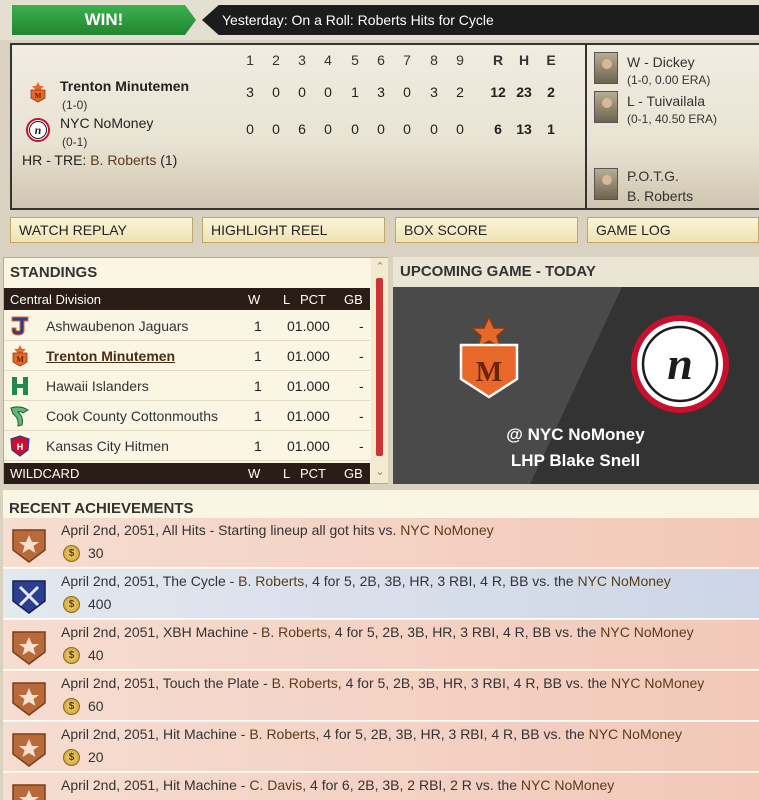  Describe the element at coordinates (123, 160) in the screenshot. I see `hr-player-link: B. Roberts` at that location.